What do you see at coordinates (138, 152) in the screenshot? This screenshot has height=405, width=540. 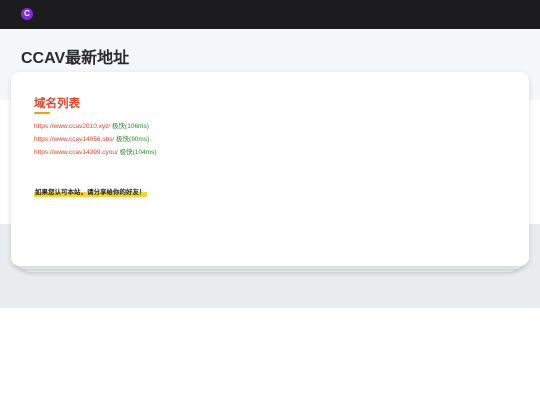 I see `speed-label: 极快(104ms)` at bounding box center [138, 152].